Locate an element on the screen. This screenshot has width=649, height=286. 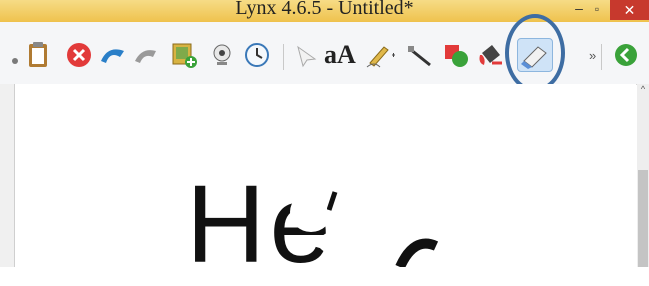
paste-button is located at coordinates (38, 55).